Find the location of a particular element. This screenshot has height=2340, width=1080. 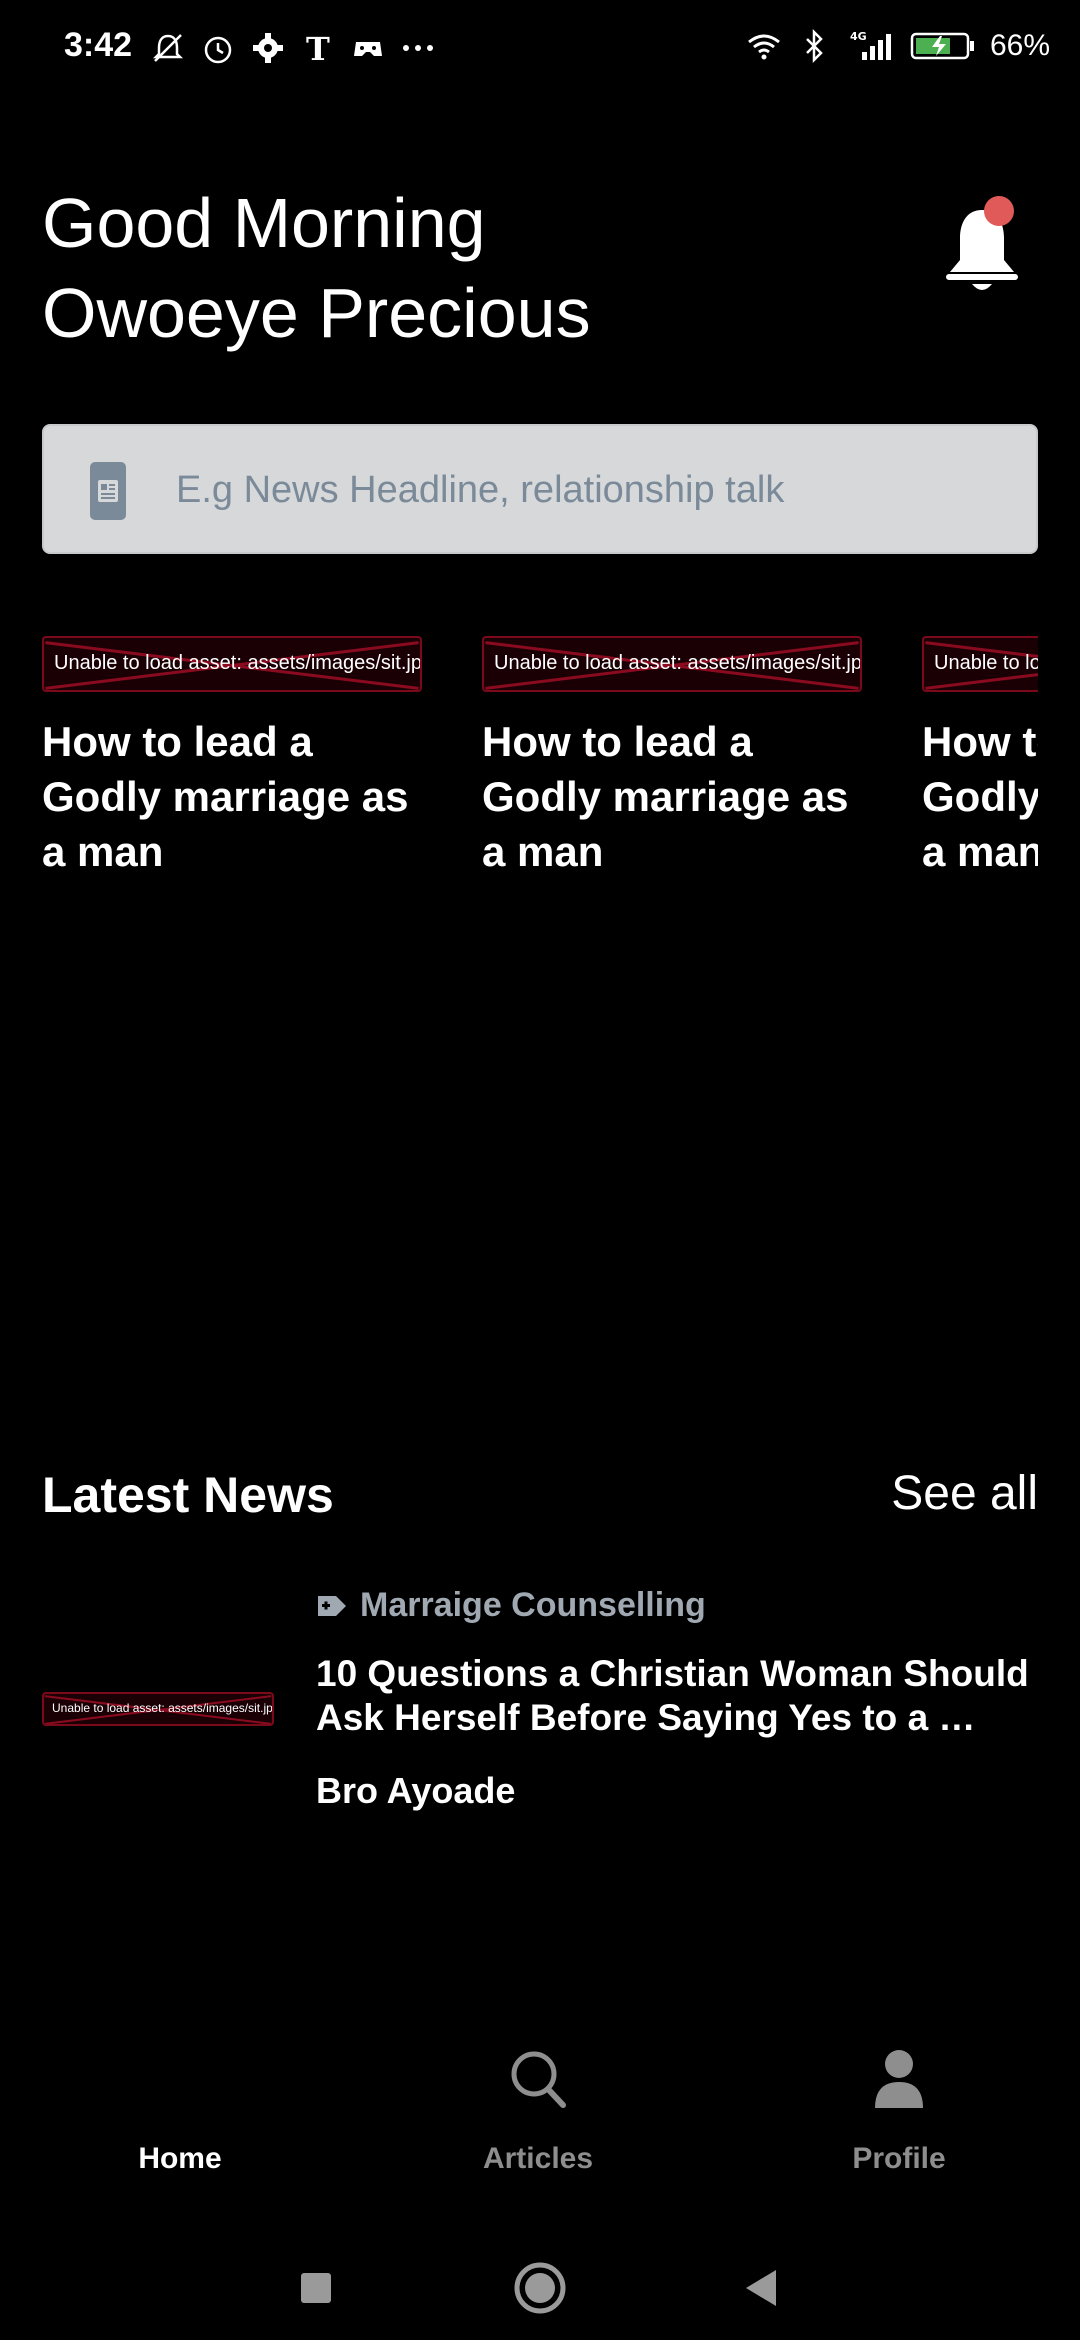

svg-text: T is located at coordinates (318, 48).